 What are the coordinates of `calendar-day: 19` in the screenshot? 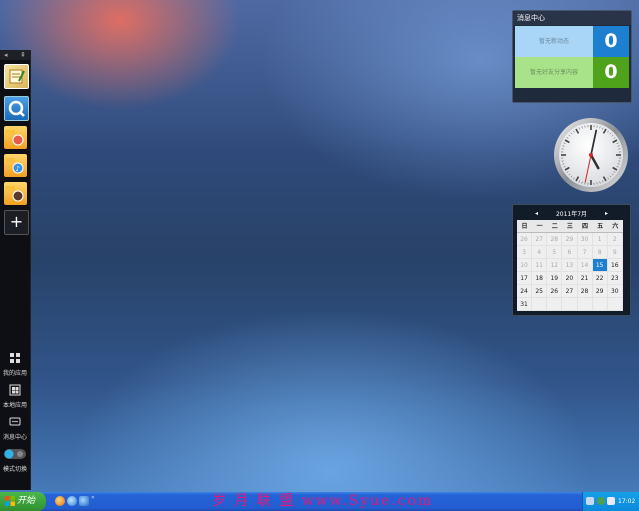 It's located at (555, 278).